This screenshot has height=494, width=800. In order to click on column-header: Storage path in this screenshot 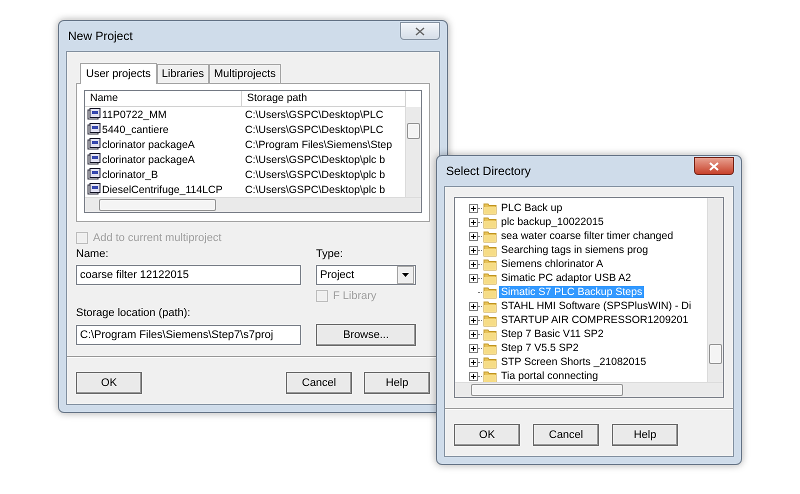, I will do `click(324, 98)`.